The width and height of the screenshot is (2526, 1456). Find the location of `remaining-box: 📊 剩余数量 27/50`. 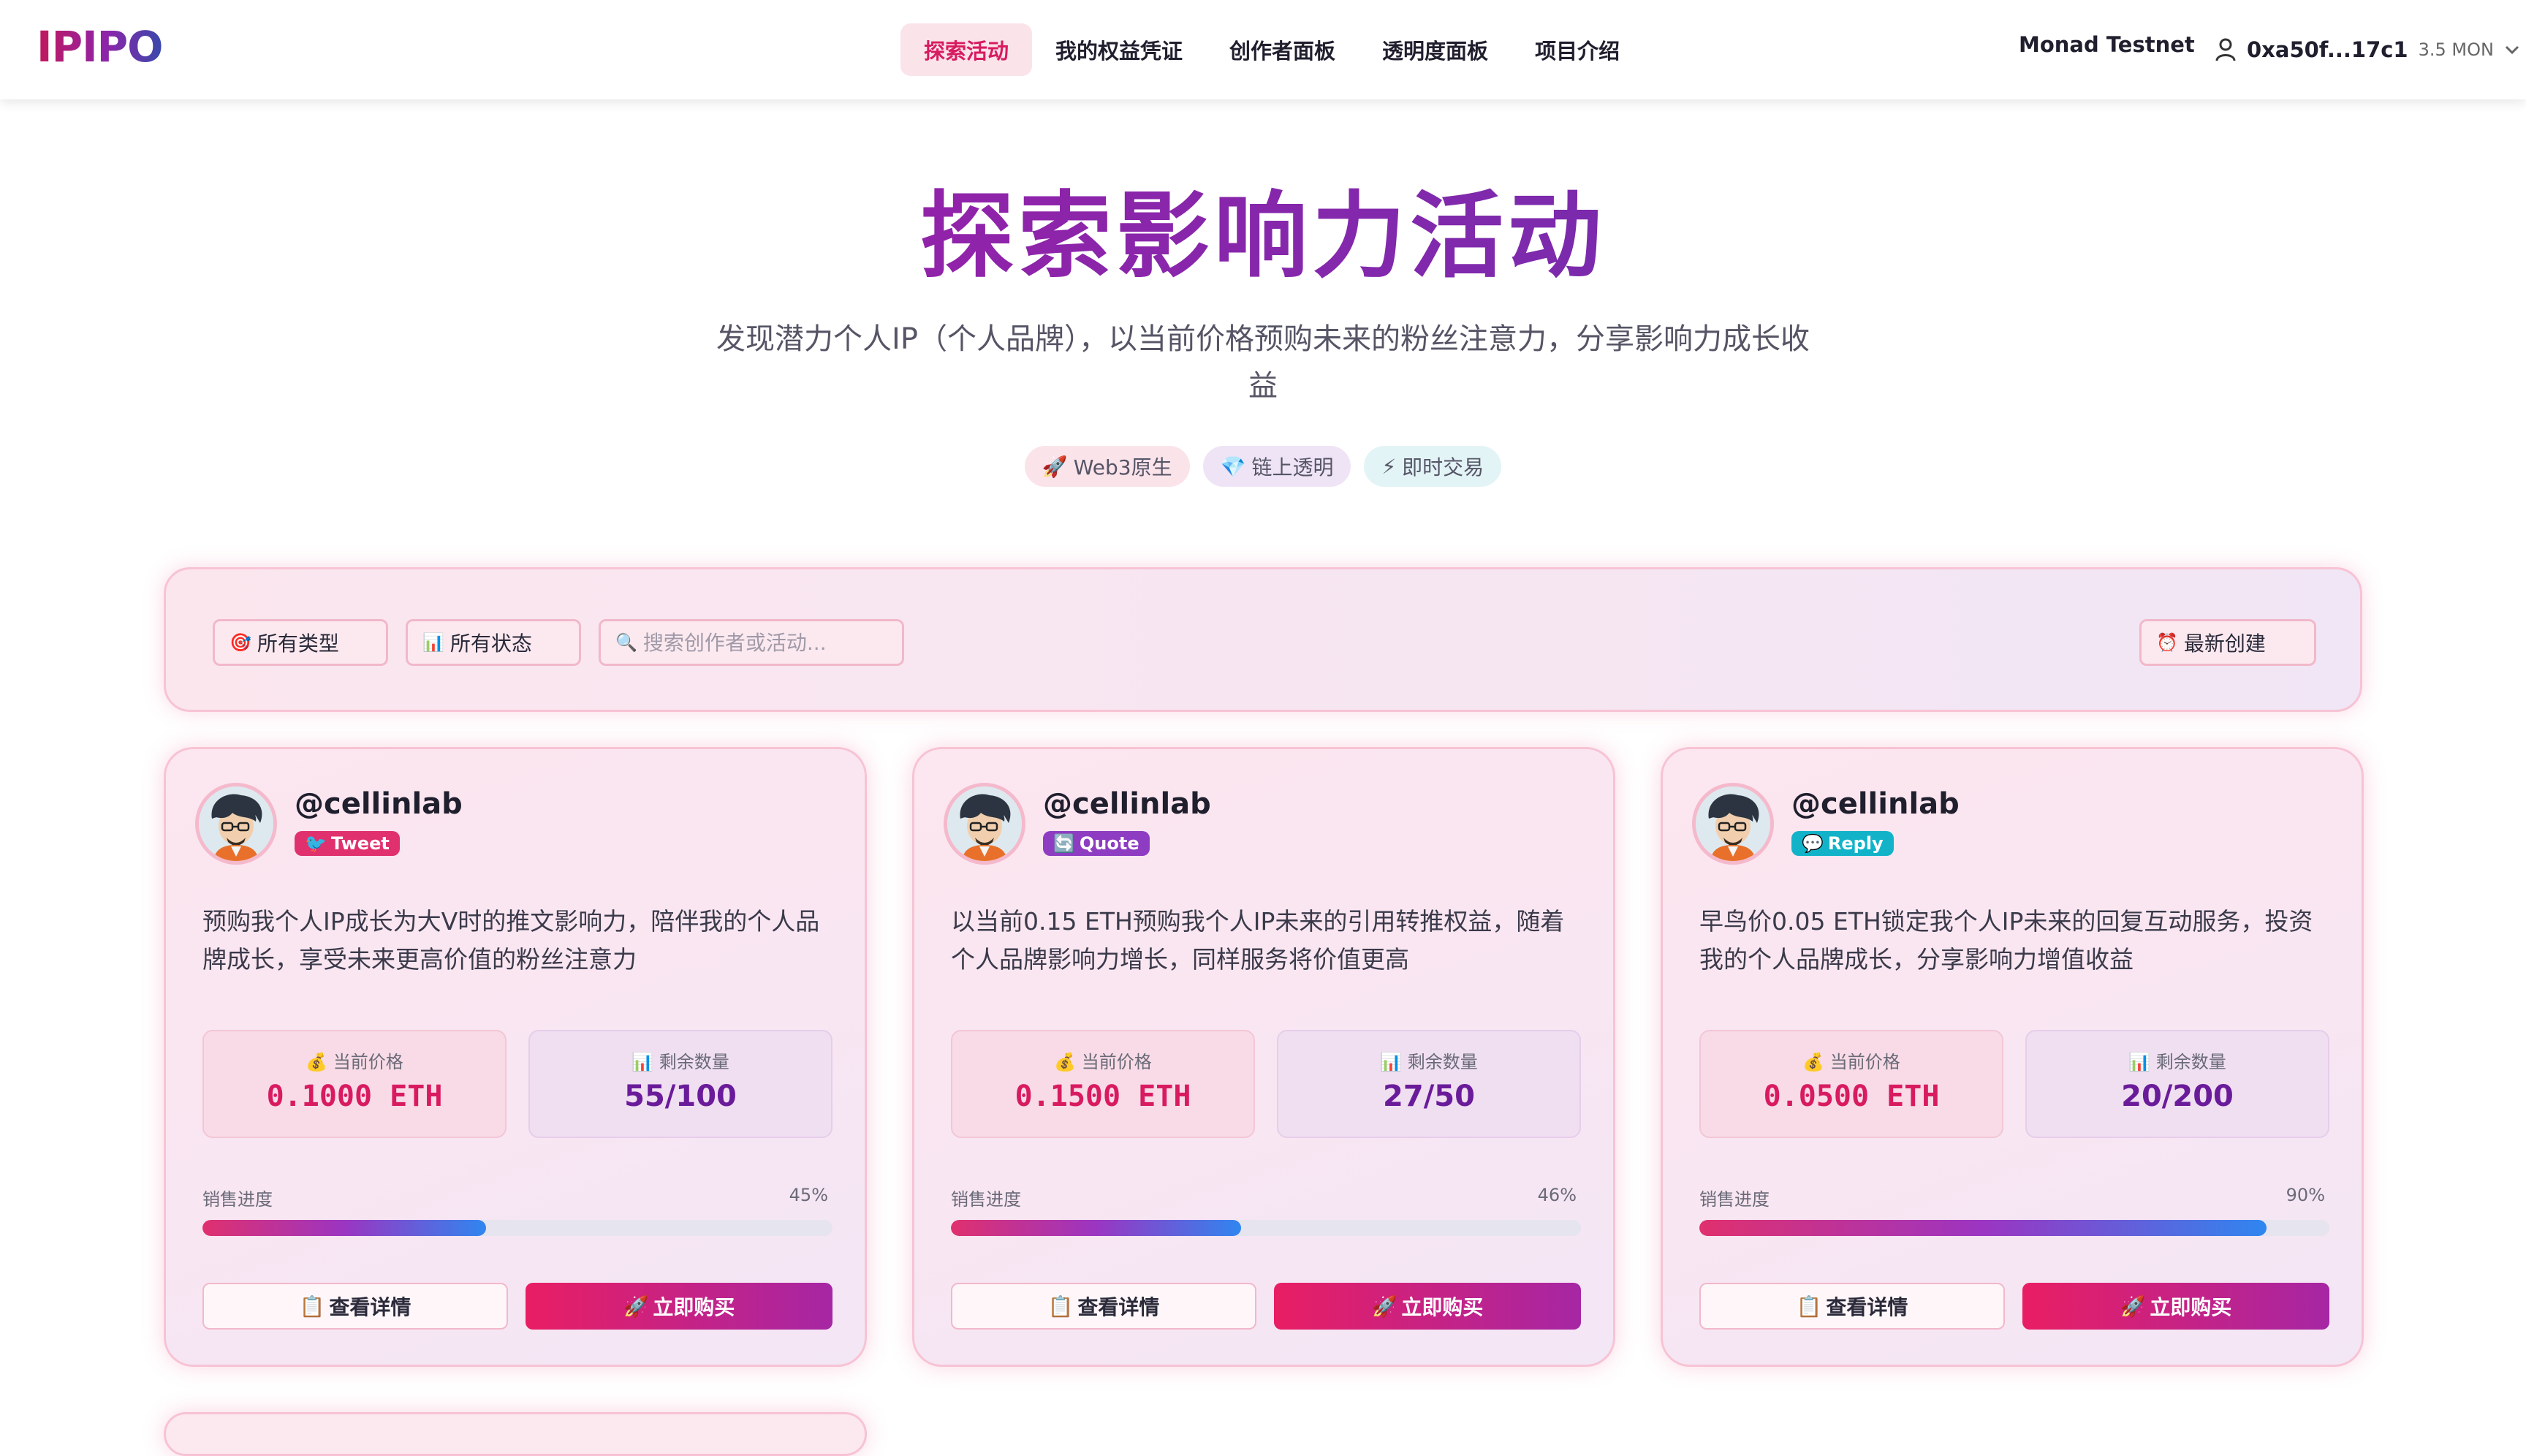

remaining-box: 📊 剩余数量 27/50 is located at coordinates (1429, 1084).